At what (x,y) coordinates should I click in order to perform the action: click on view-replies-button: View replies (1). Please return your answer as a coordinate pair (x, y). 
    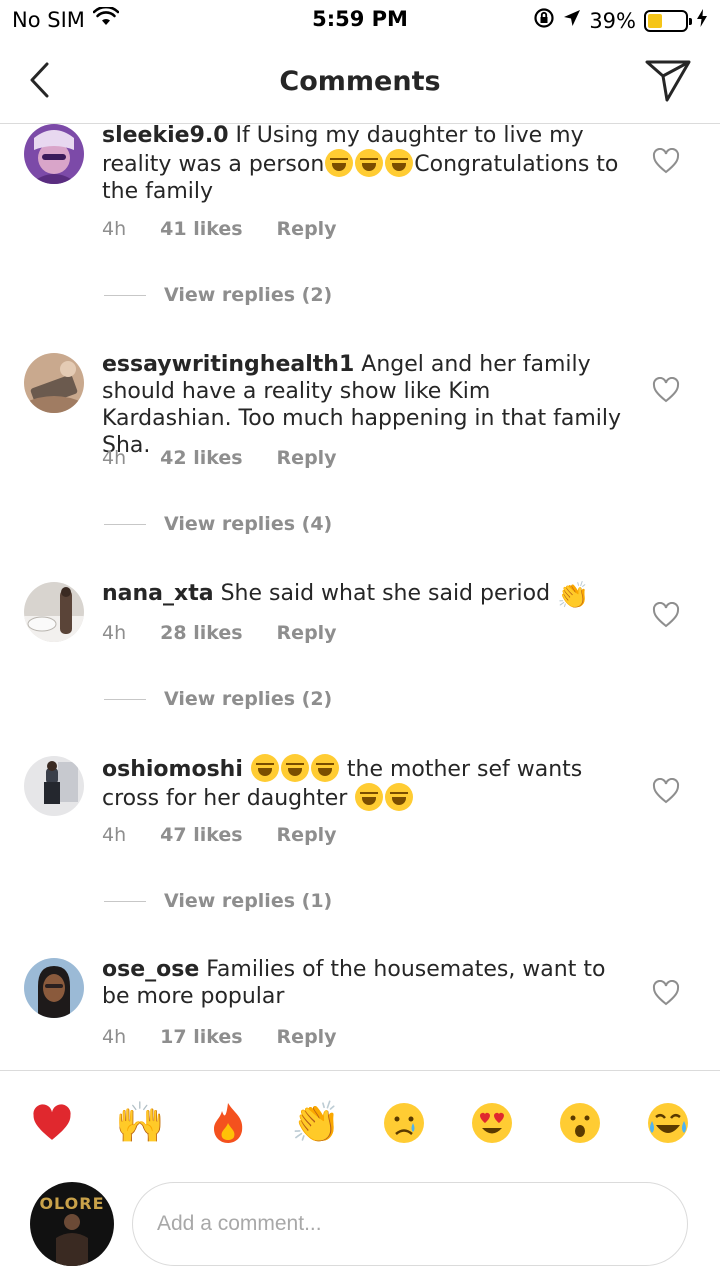
    Looking at the image, I should click on (218, 901).